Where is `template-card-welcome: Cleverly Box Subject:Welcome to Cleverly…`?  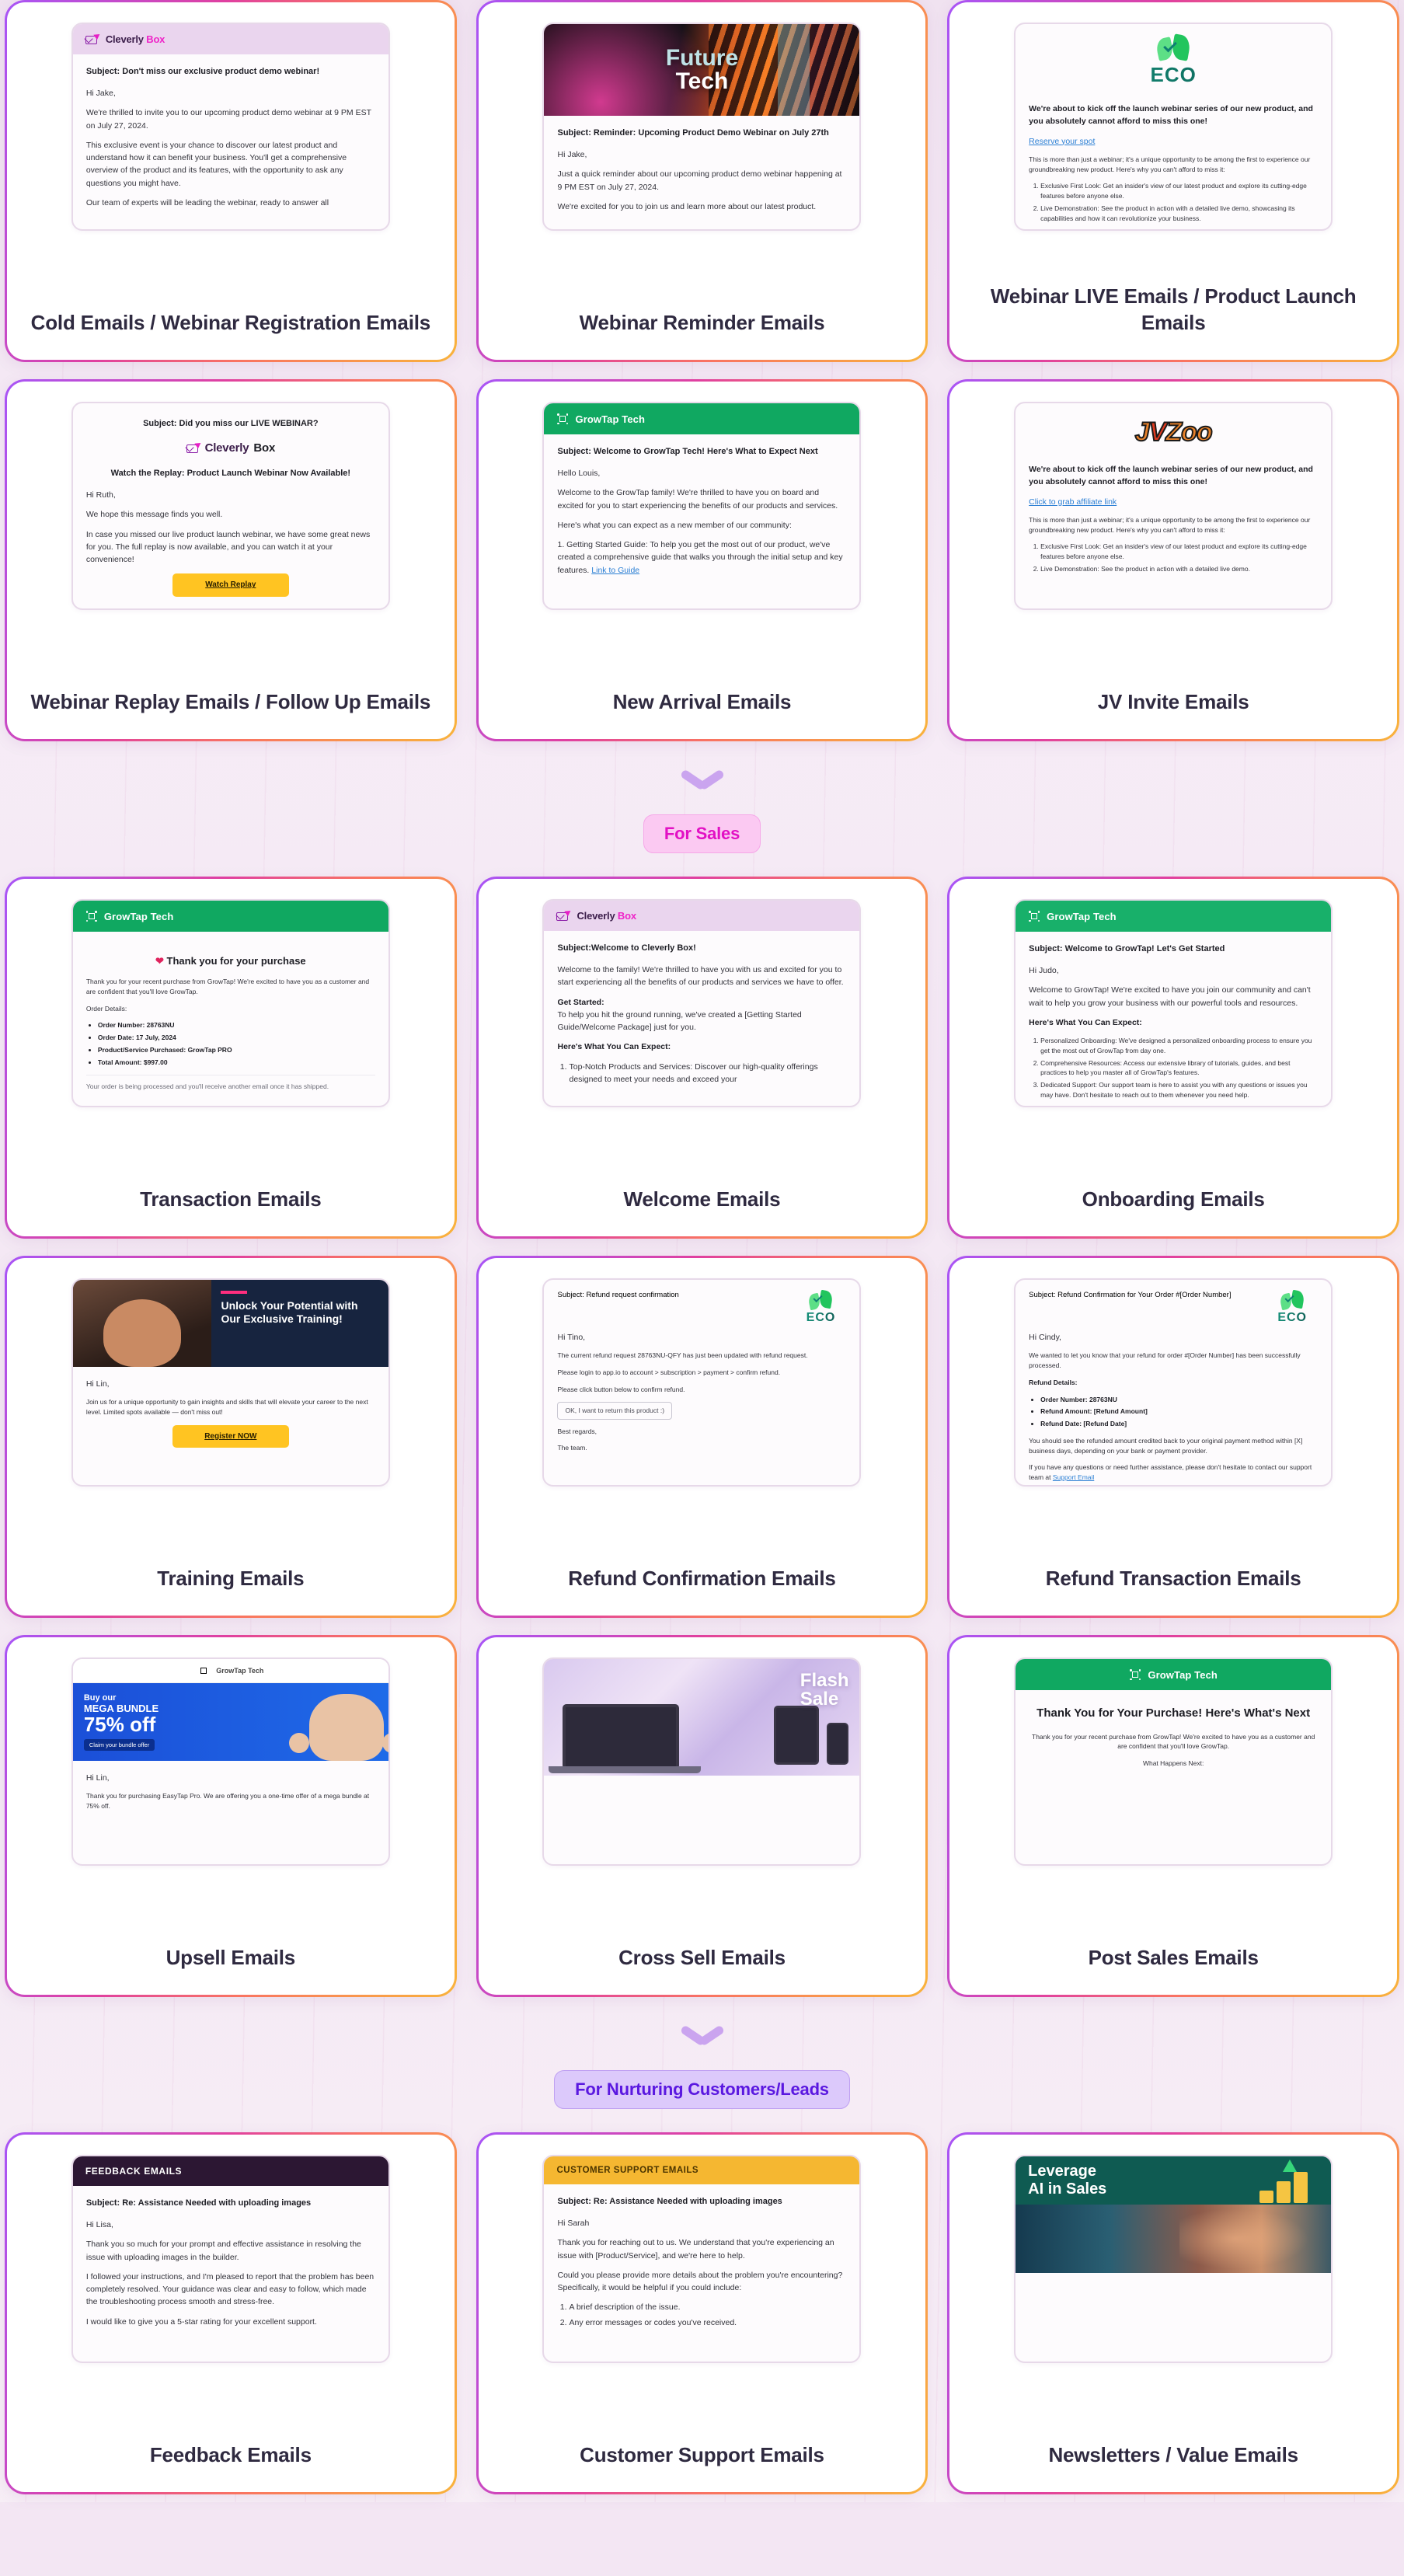 template-card-welcome: Cleverly Box Subject:Welcome to Cleverly… is located at coordinates (702, 1058).